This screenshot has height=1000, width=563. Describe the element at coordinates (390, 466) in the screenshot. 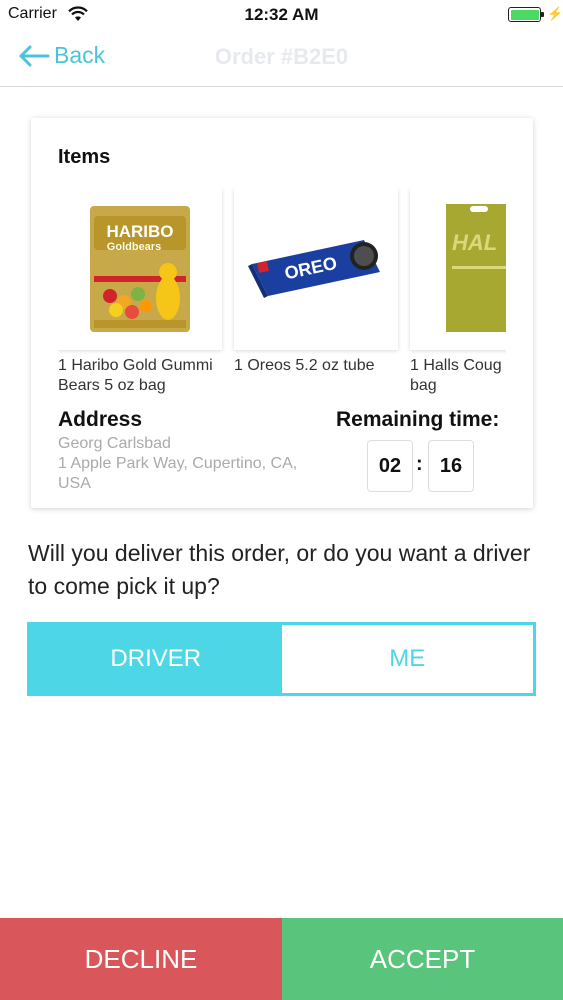

I see `minutes-box: 02` at that location.